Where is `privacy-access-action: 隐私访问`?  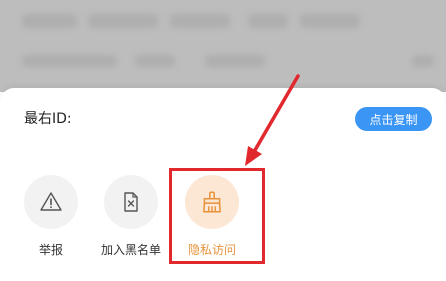 privacy-access-action: 隐私访问 is located at coordinates (212, 220).